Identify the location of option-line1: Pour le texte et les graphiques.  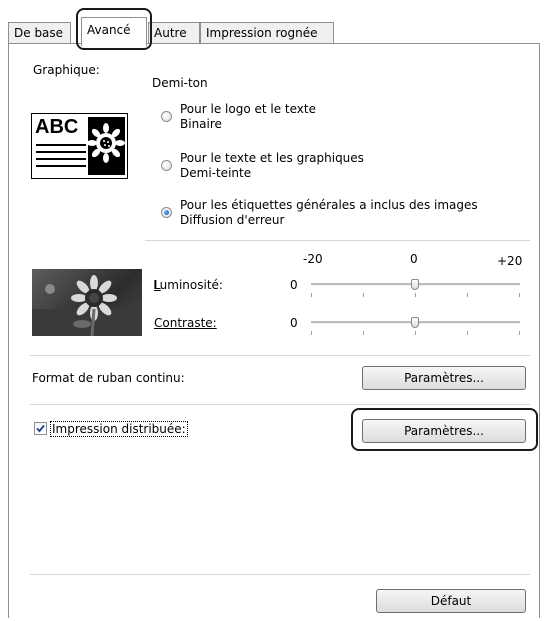
(272, 158).